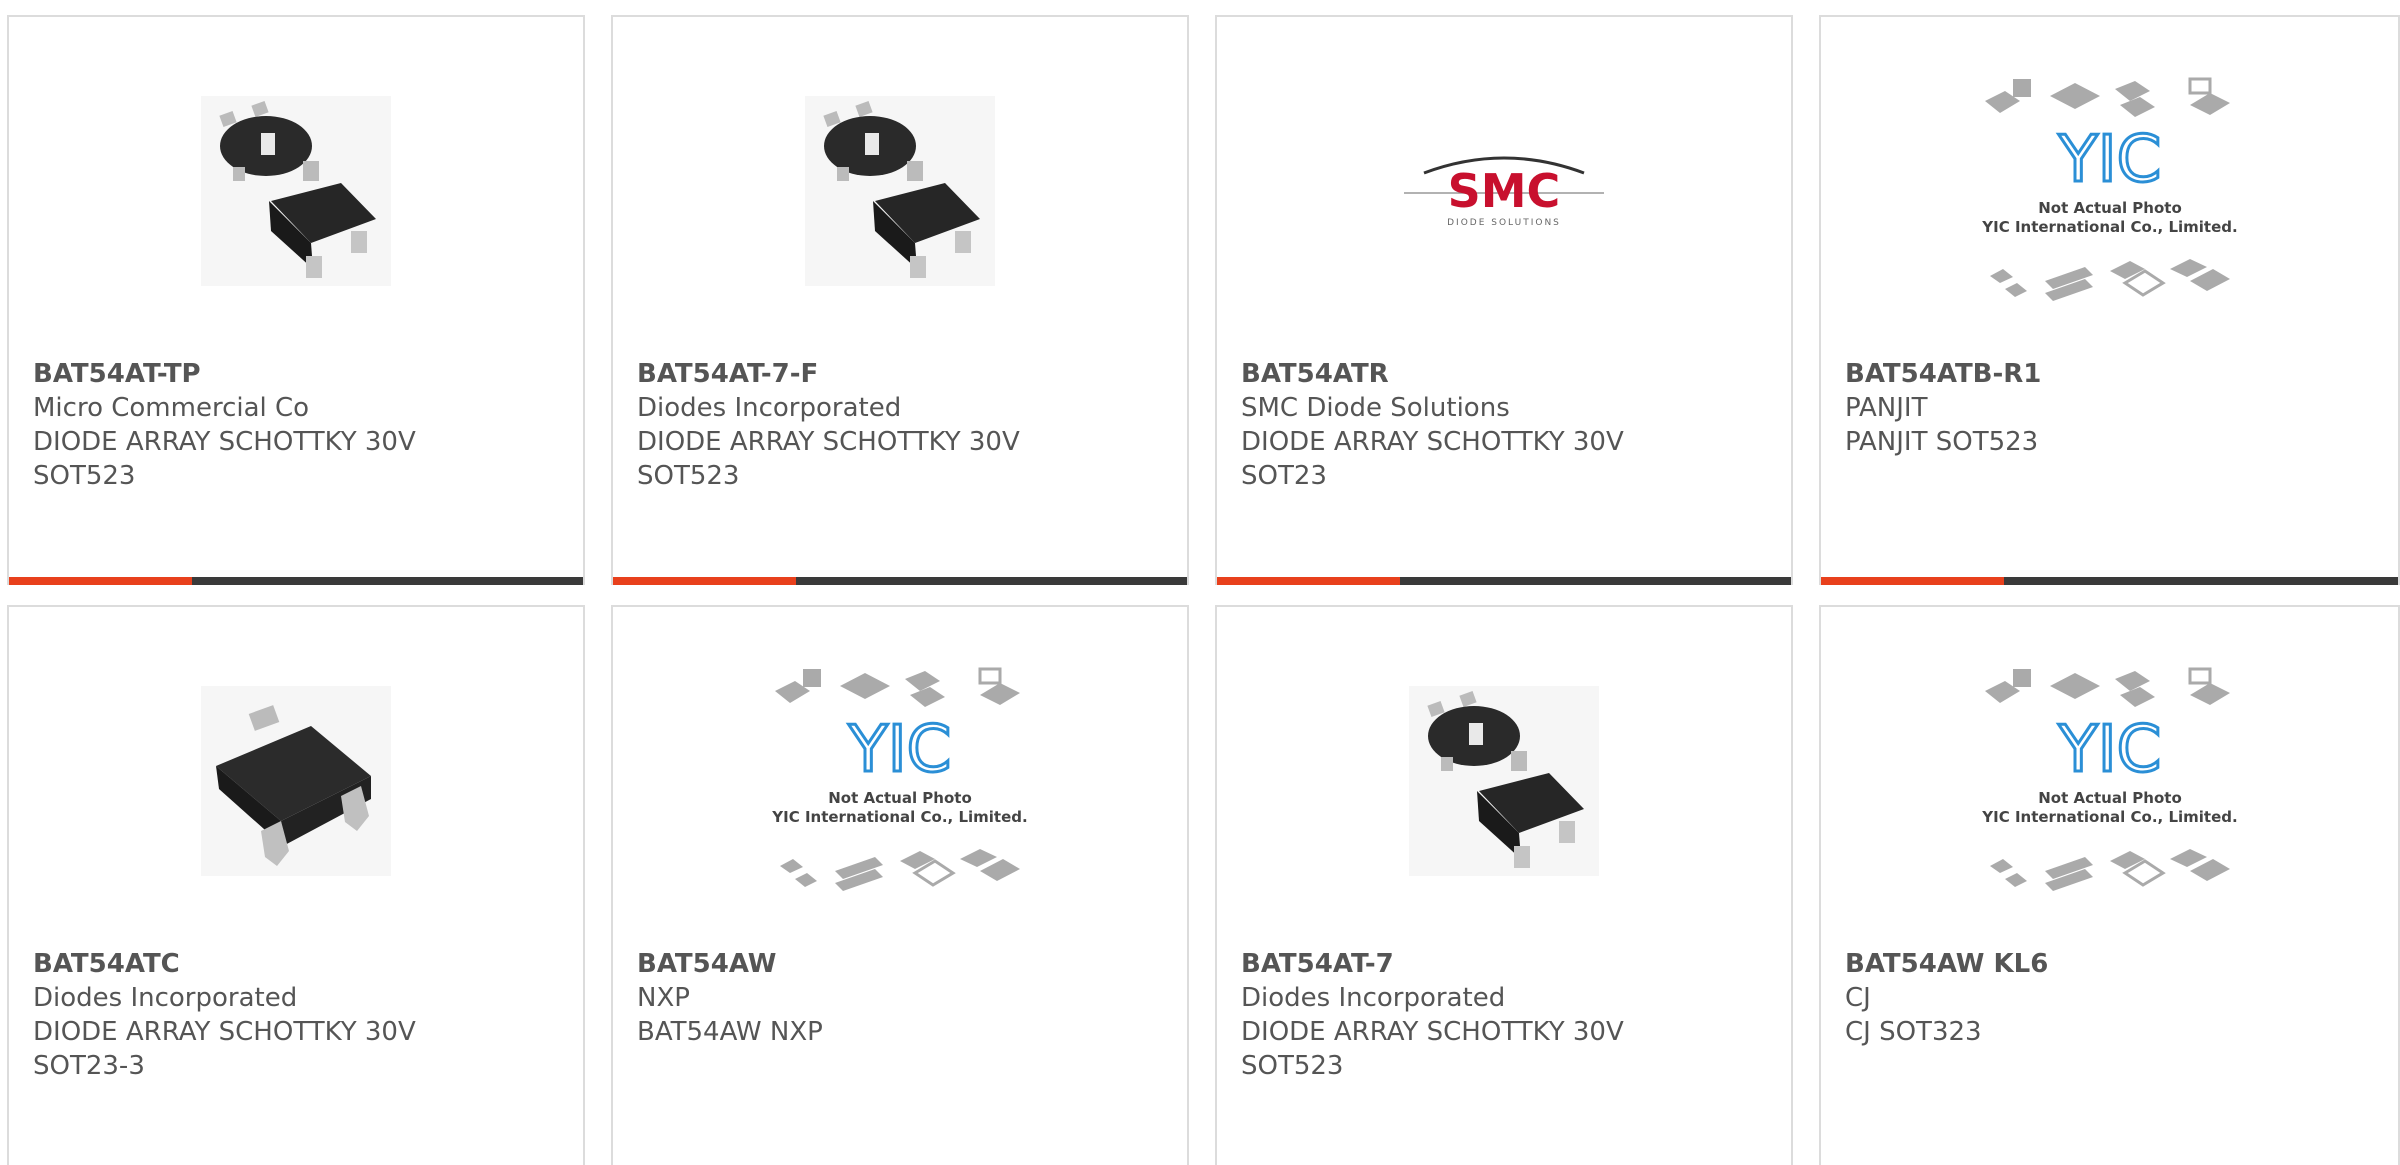 This screenshot has height=1165, width=2400. What do you see at coordinates (171, 408) in the screenshot?
I see `manufacturer: Micro Commercial Co` at bounding box center [171, 408].